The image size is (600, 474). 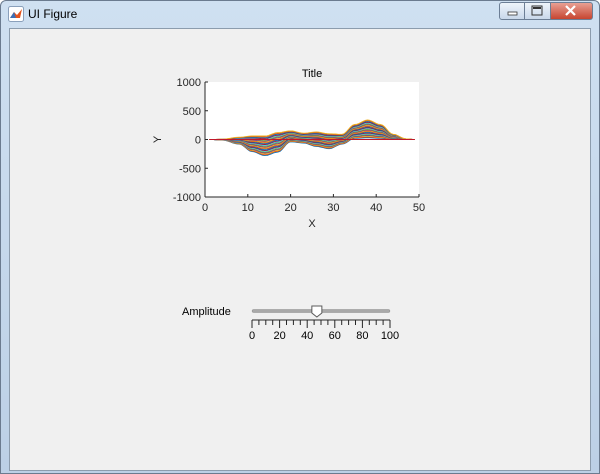 What do you see at coordinates (317, 311) in the screenshot?
I see `slider-thumb` at bounding box center [317, 311].